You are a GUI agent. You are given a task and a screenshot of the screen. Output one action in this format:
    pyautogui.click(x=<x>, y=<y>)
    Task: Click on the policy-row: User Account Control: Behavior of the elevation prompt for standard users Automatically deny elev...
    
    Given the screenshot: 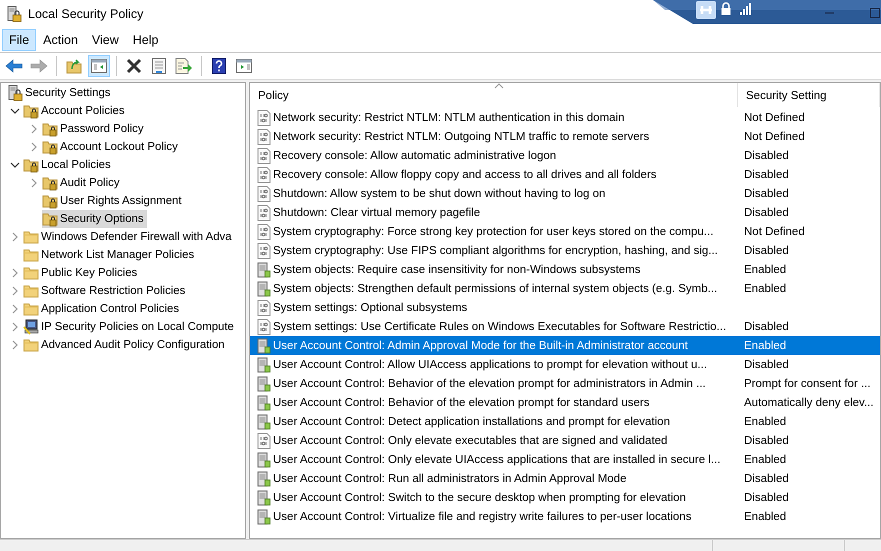 What is the action you would take?
    pyautogui.click(x=565, y=402)
    